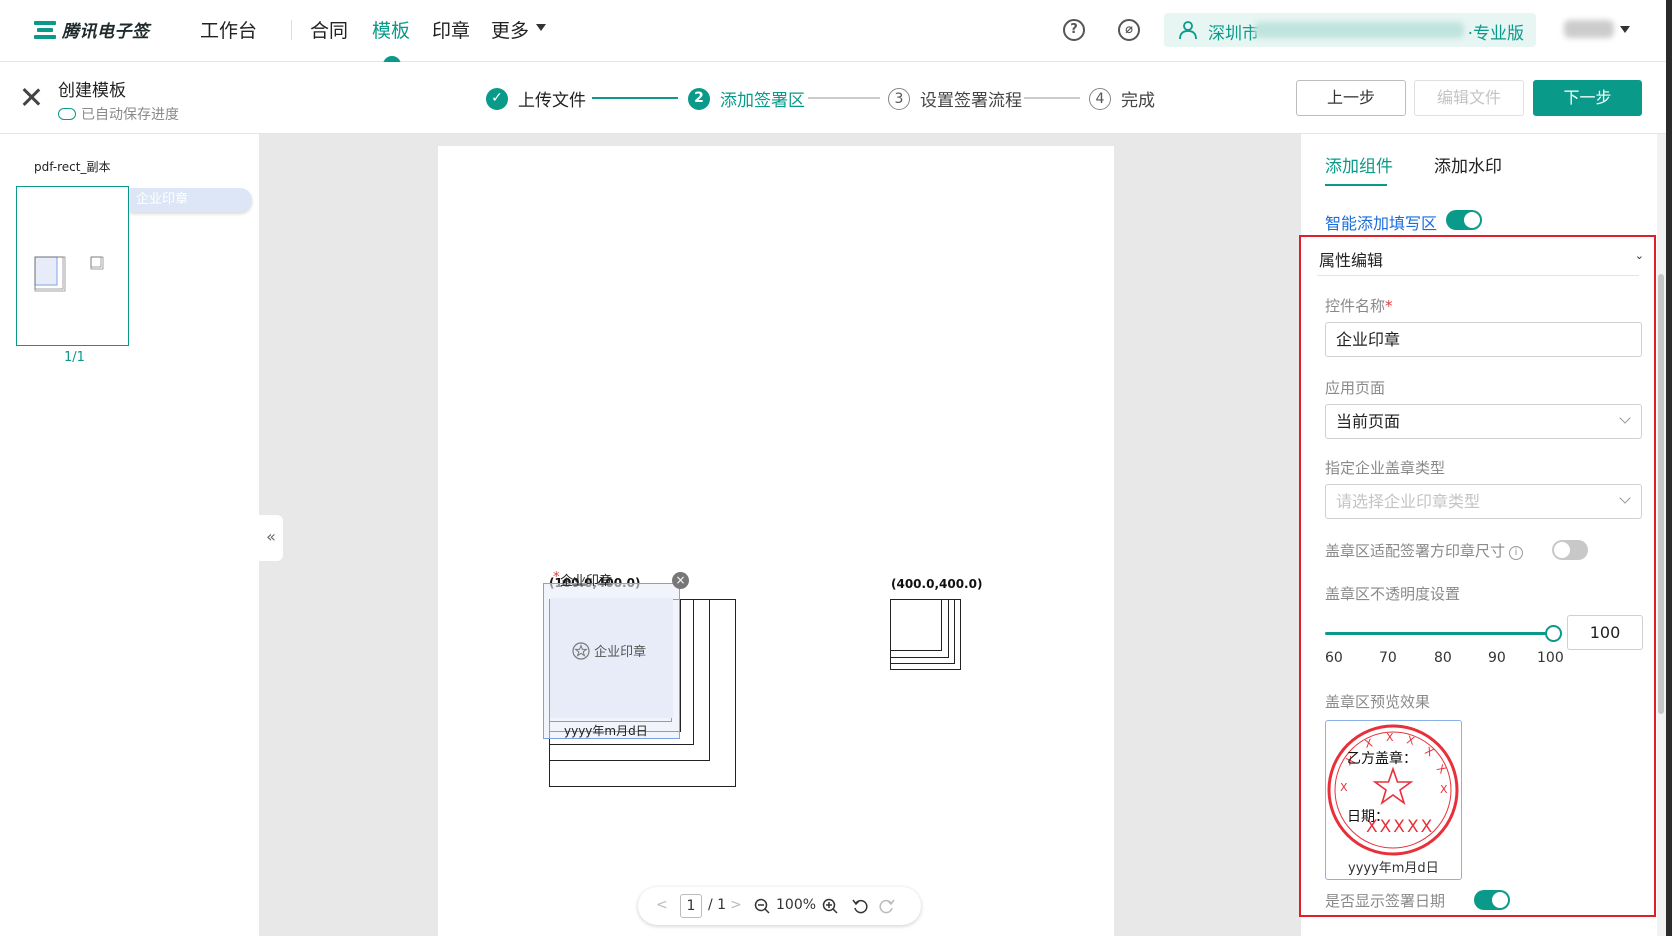 The image size is (1672, 936). Describe the element at coordinates (1439, 633) in the screenshot. I see `opacity-slider-track` at that location.